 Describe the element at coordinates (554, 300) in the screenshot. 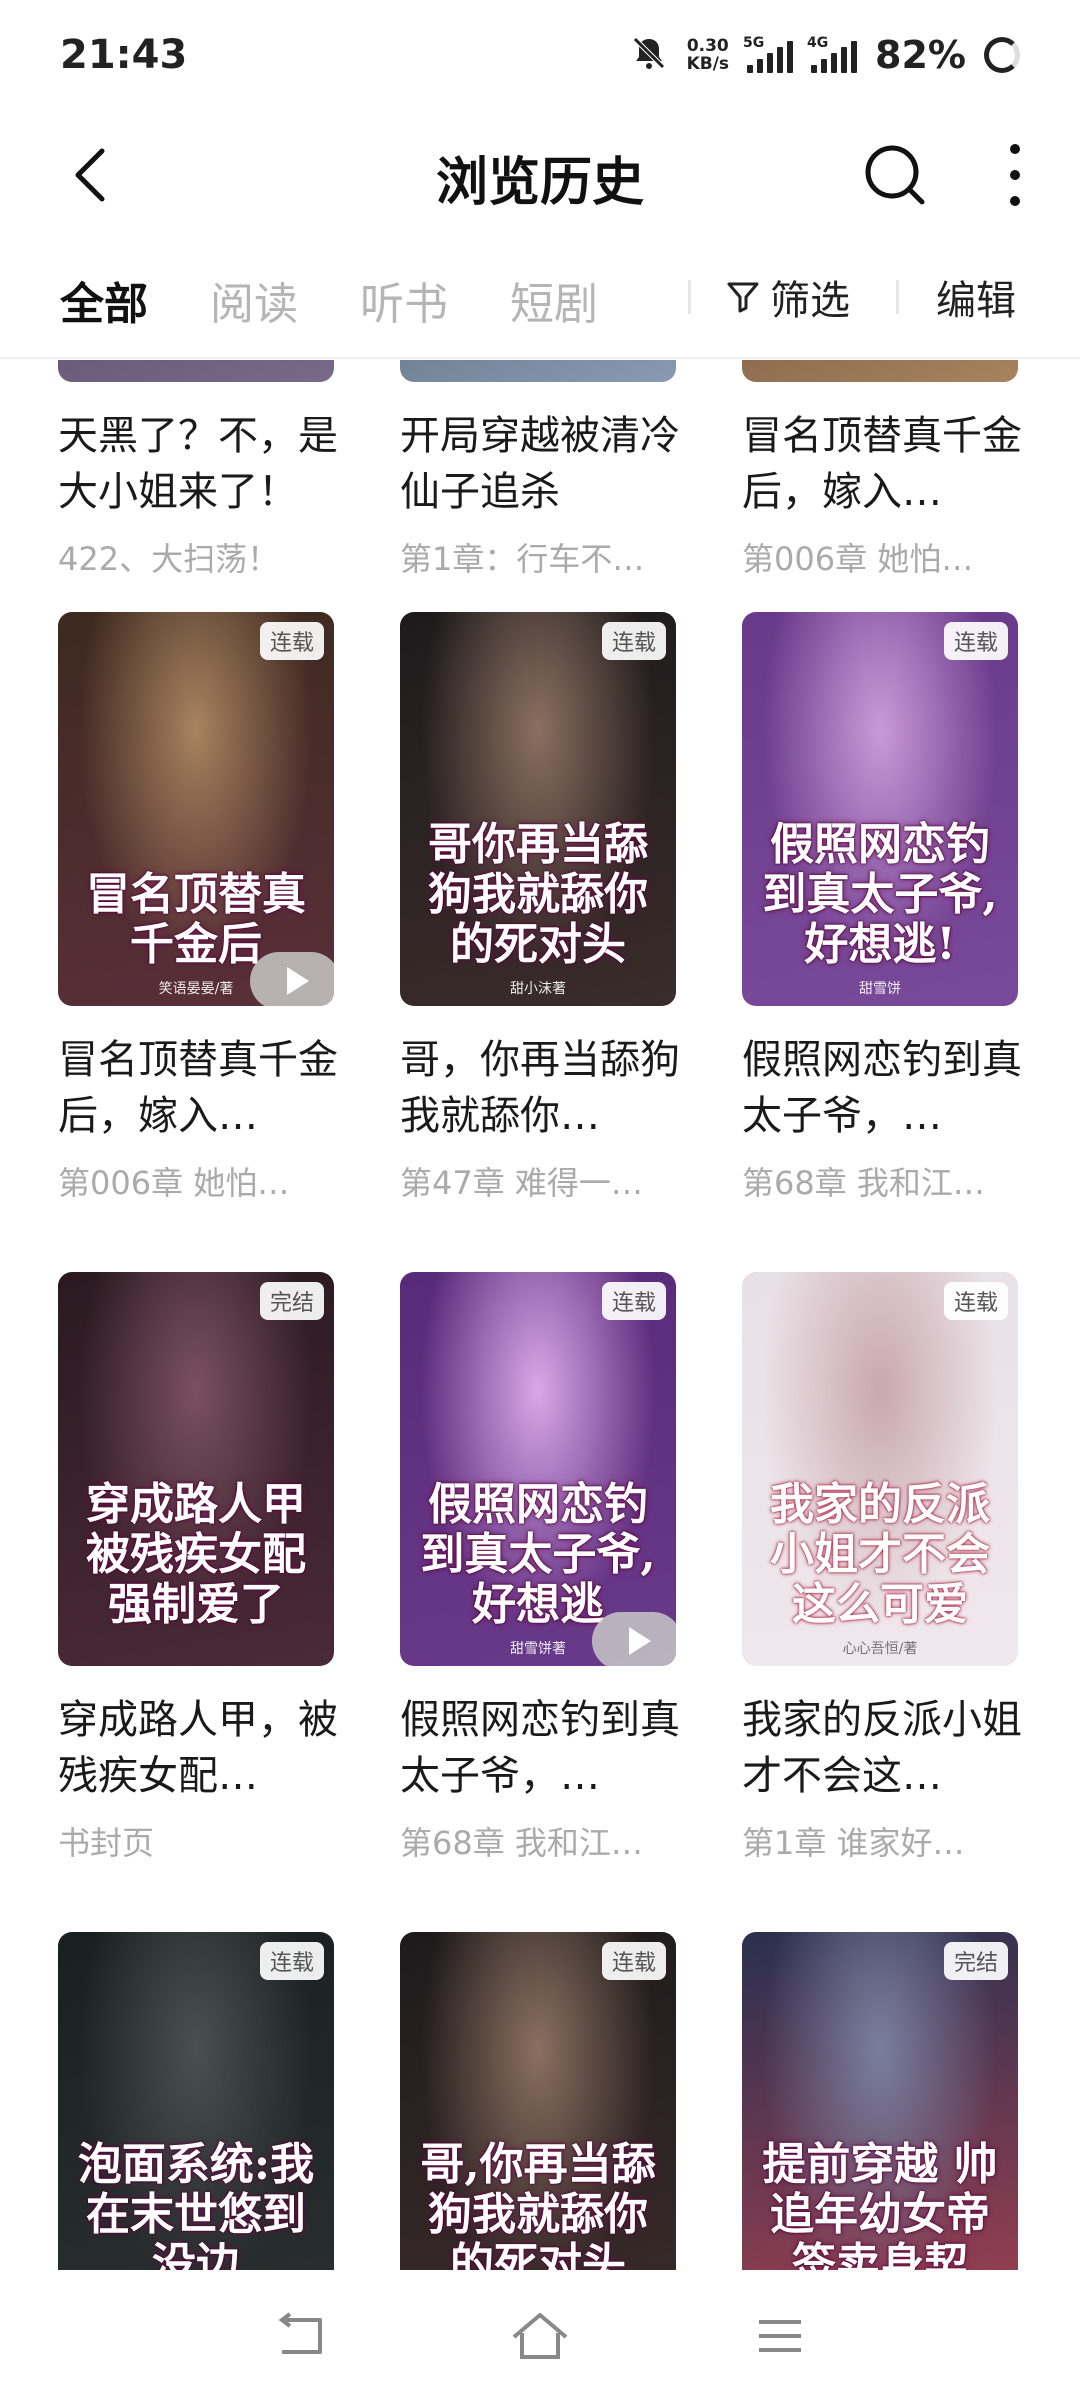

I see `tab-short-drama: 短剧` at that location.